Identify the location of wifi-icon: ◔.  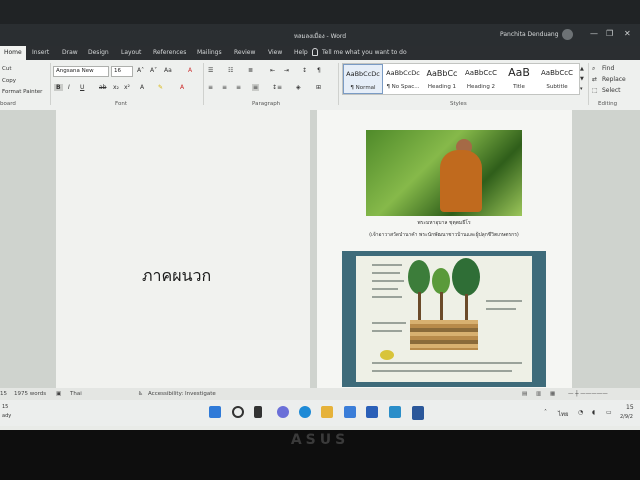
(580, 412).